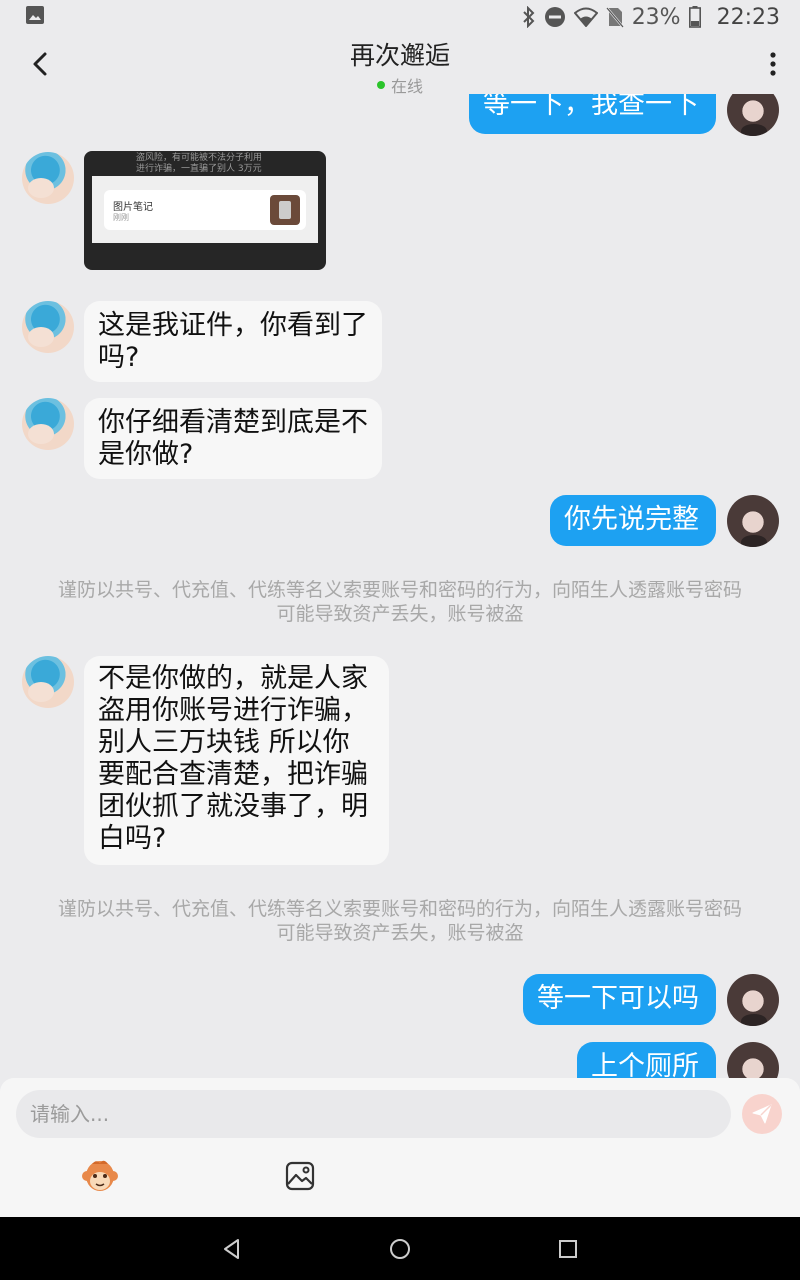 This screenshot has height=1280, width=800. I want to click on message-text: 你先说完整, so click(631, 519).